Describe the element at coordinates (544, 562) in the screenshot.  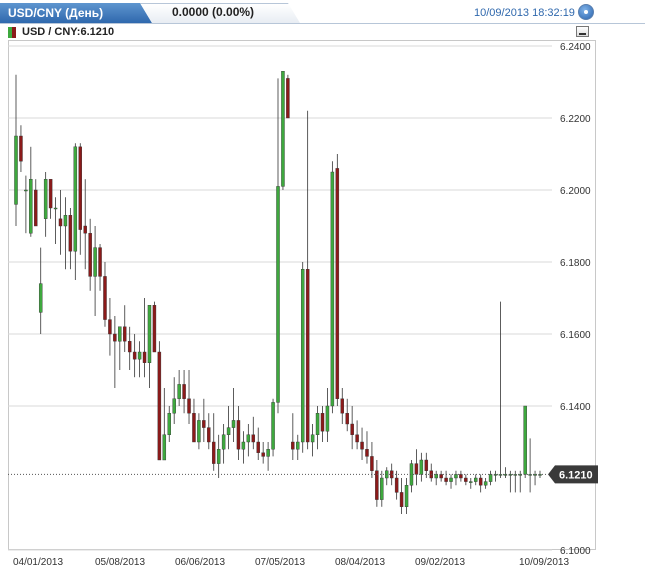
I see `x-tick-label: 10/09/2013` at that location.